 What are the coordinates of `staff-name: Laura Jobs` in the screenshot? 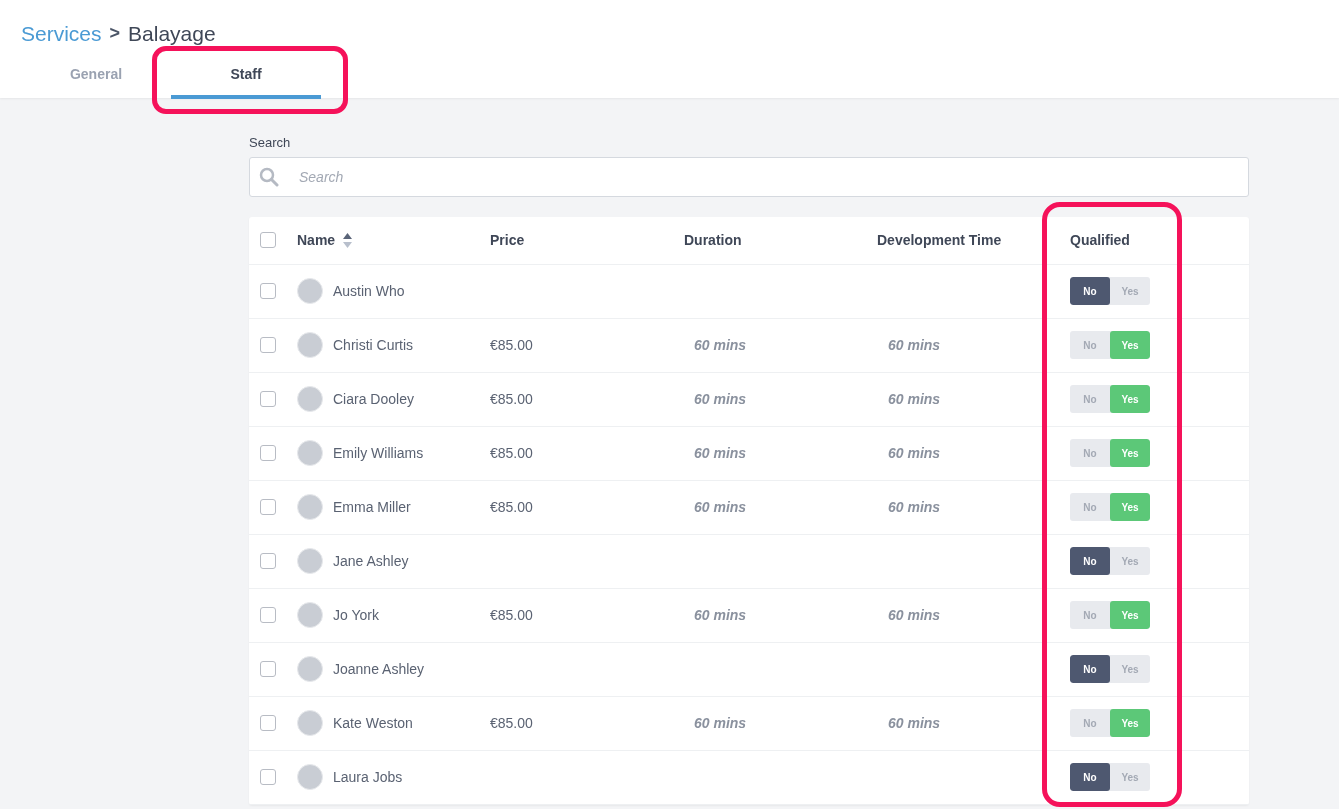 It's located at (368, 777).